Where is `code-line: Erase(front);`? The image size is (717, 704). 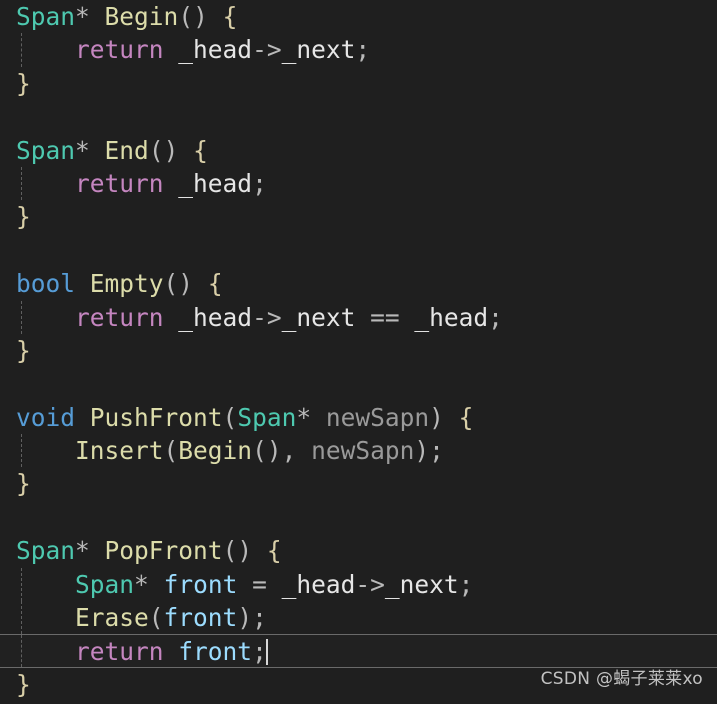
code-line: Erase(front); is located at coordinates (358, 618).